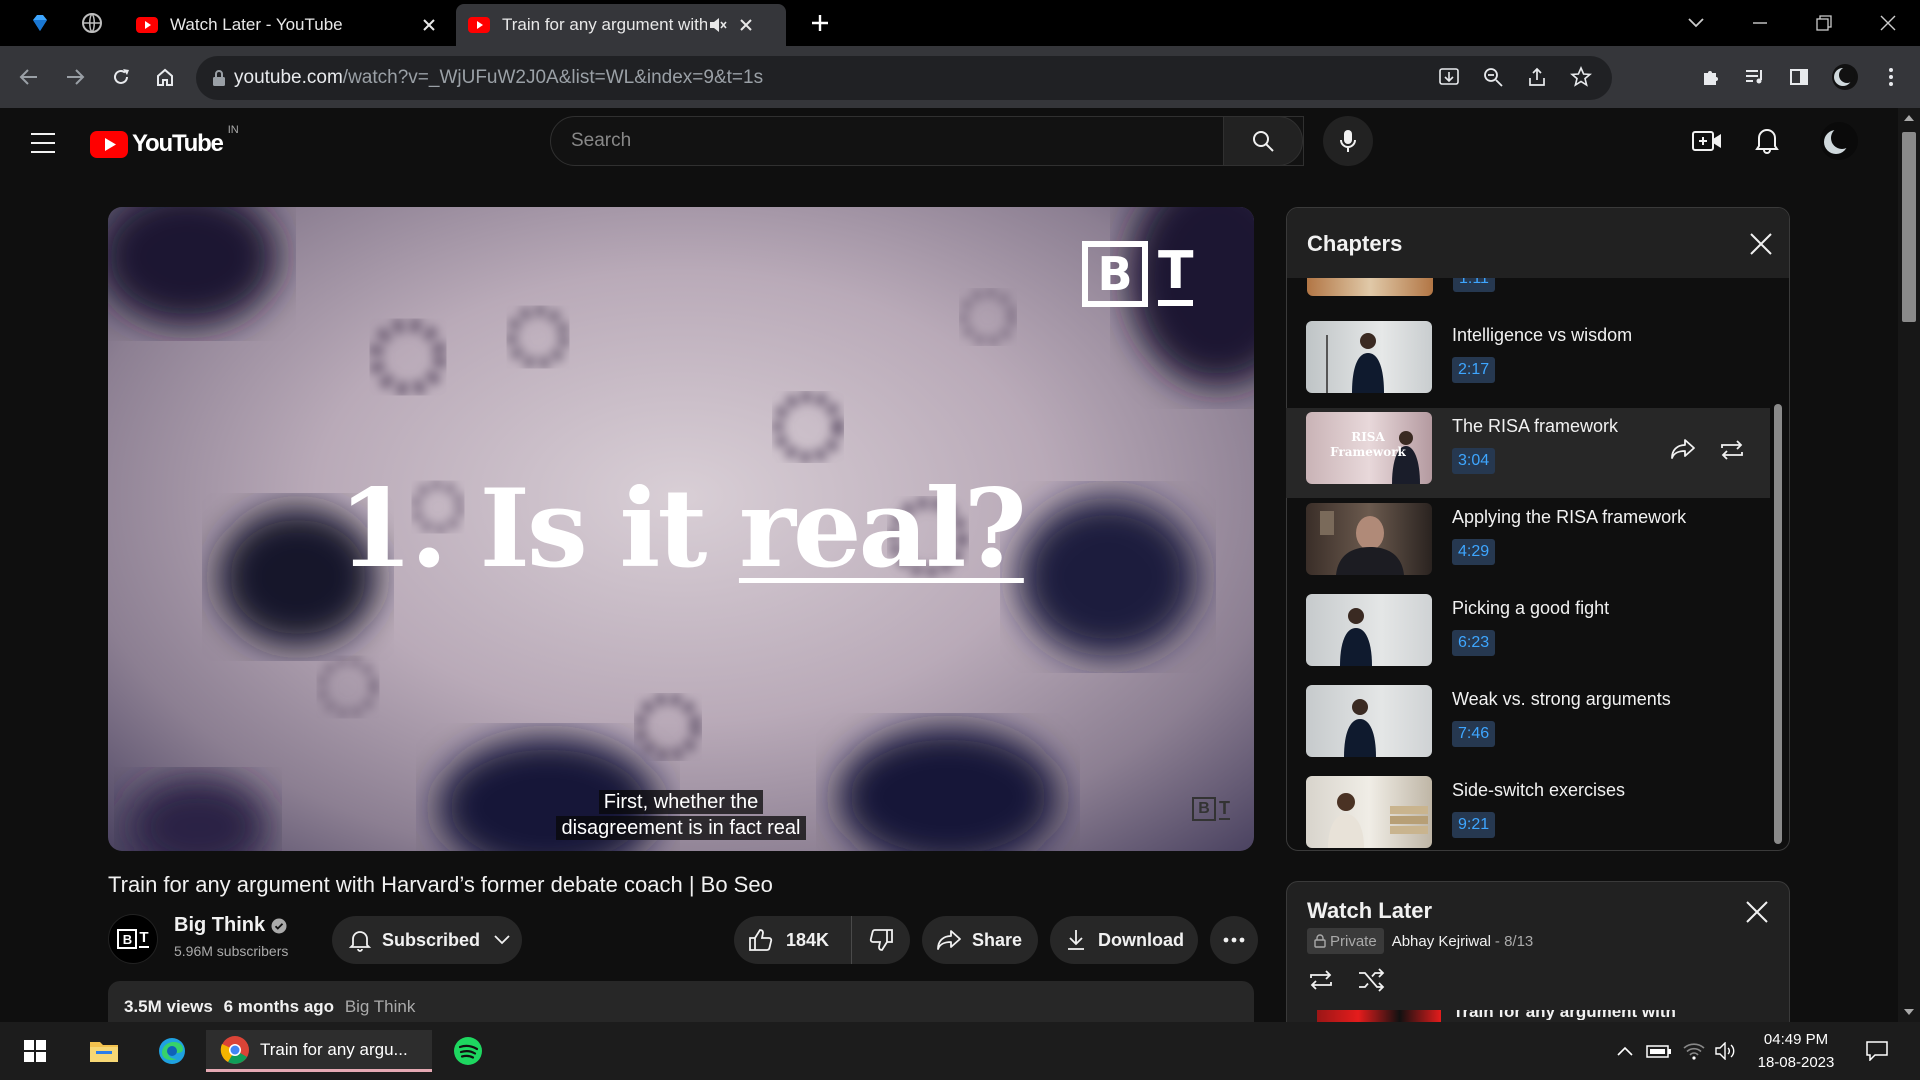 The width and height of the screenshot is (1920, 1080). What do you see at coordinates (1909, 227) in the screenshot?
I see `page-scrollbar-thumb` at bounding box center [1909, 227].